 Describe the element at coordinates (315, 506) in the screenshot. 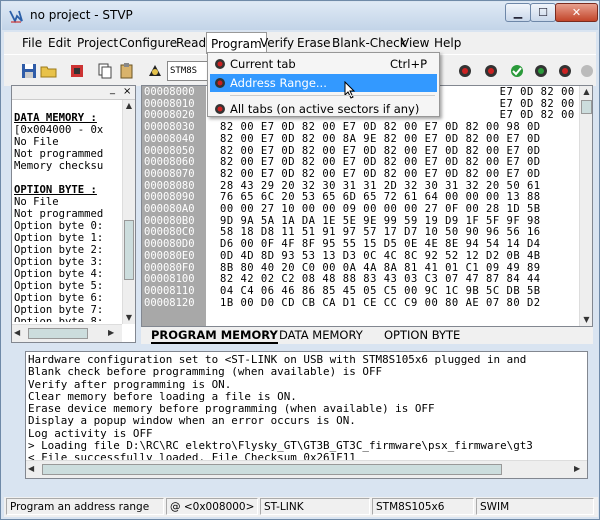

I see `status-probe: ST-LINK` at that location.